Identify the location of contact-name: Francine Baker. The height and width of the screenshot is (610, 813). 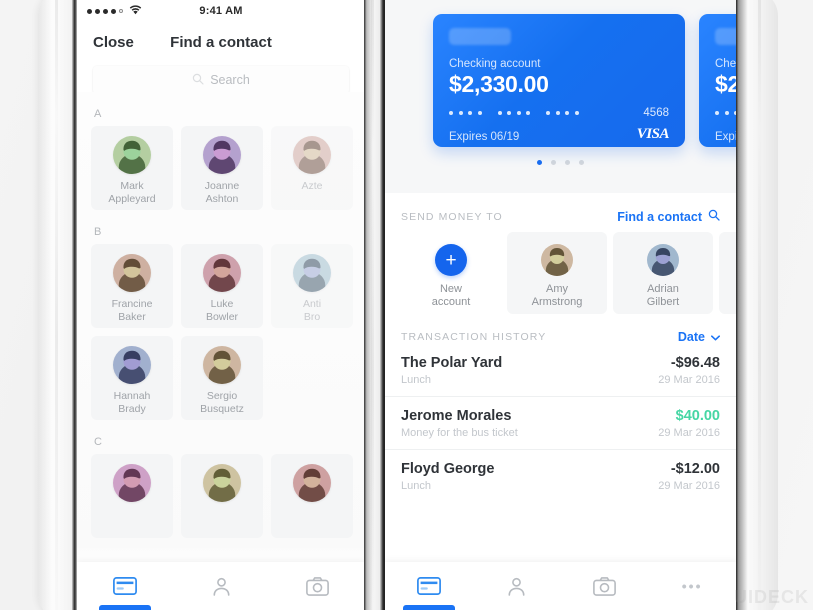
(132, 310).